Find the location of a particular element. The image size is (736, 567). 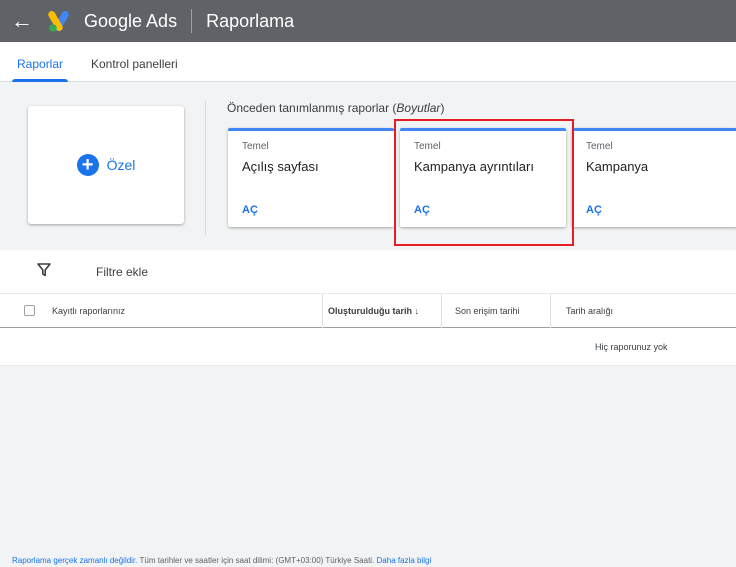

product-name: Google Ads is located at coordinates (131, 20).